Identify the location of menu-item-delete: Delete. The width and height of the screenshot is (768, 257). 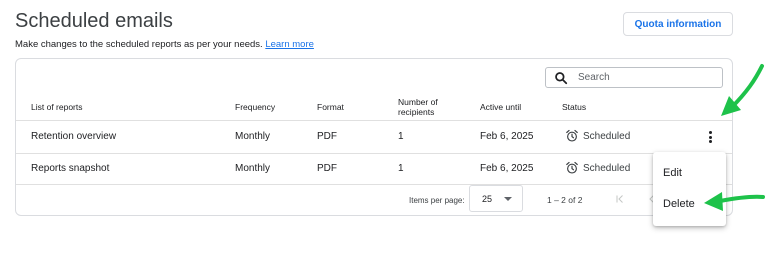
(679, 204).